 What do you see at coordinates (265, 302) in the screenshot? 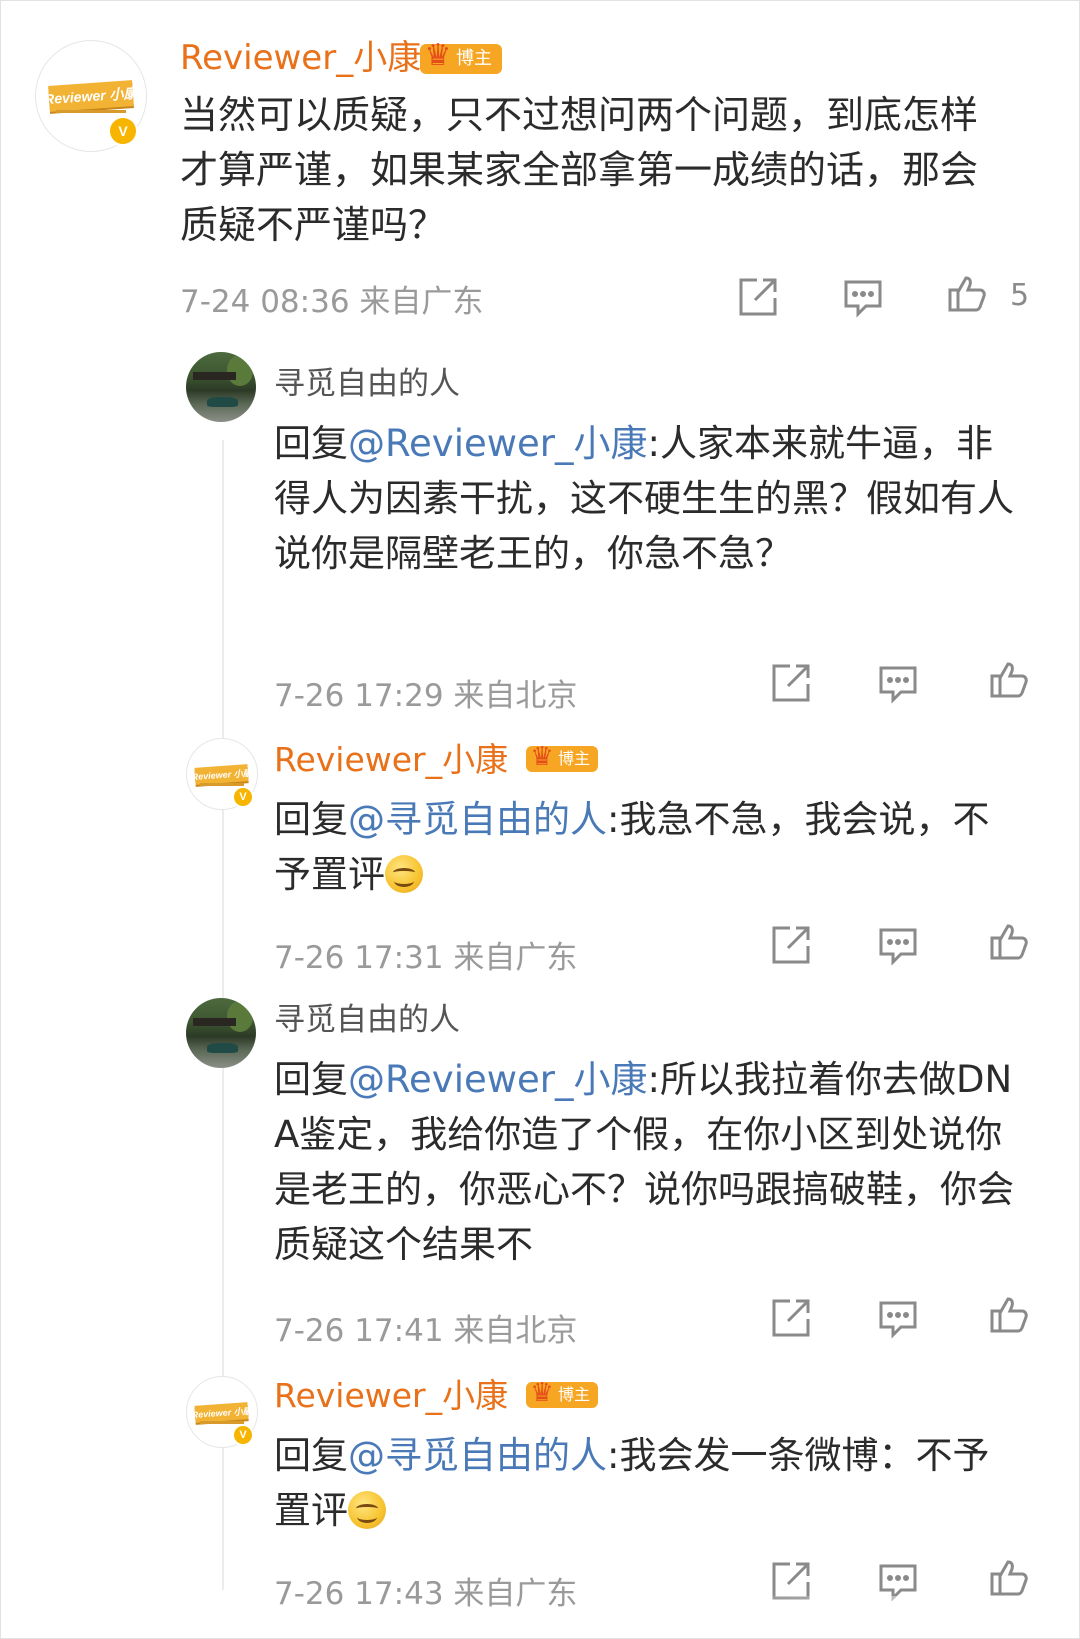
I see `comment-time: 7-24 08:36` at bounding box center [265, 302].